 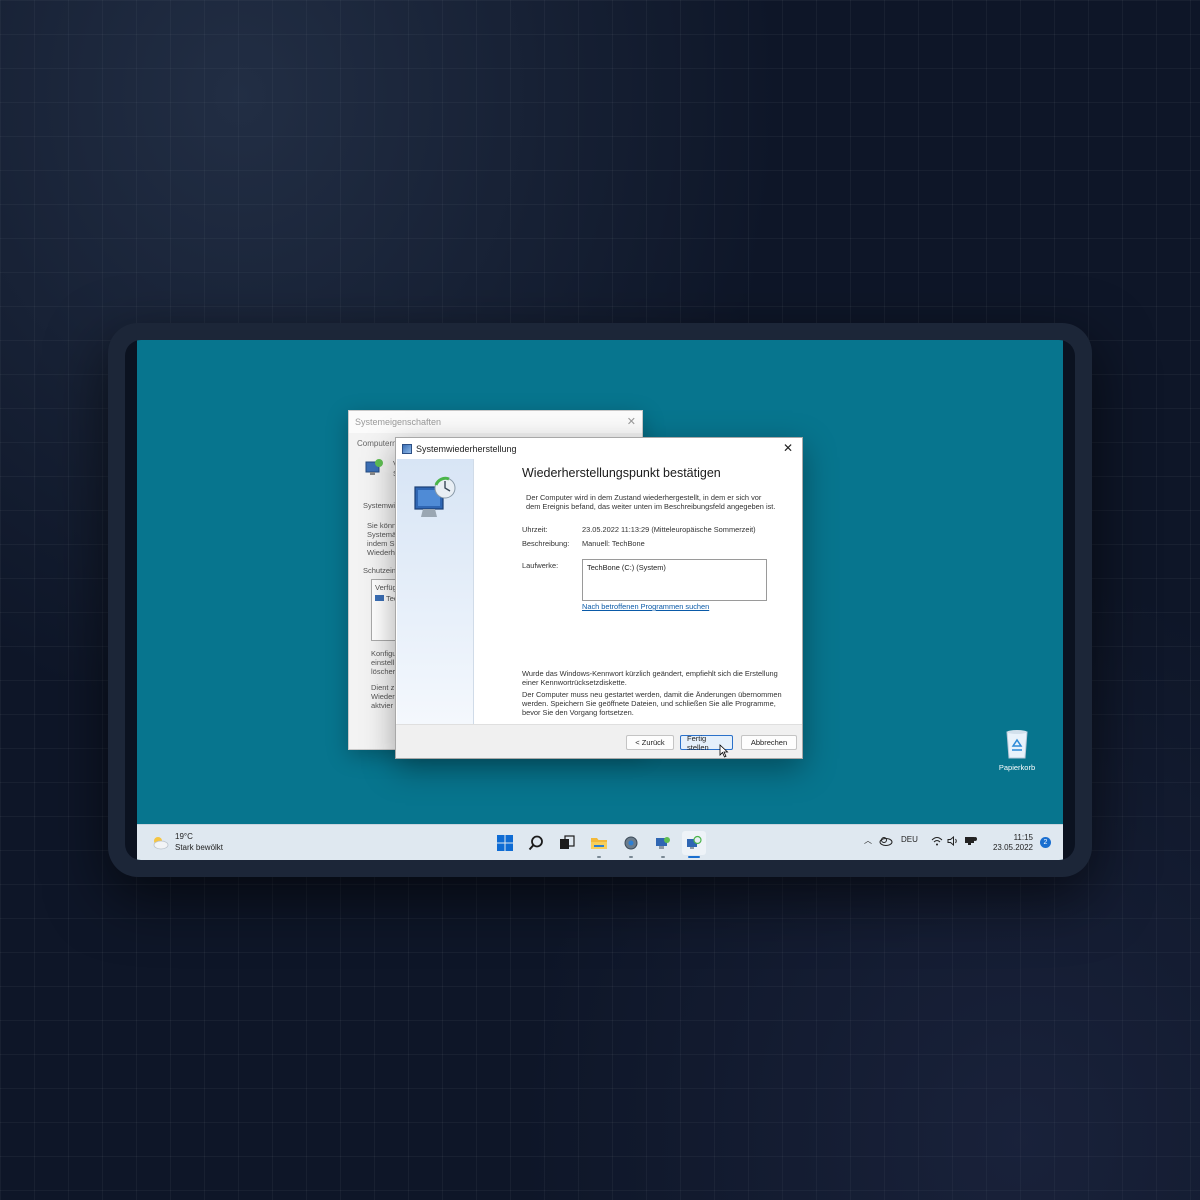 What do you see at coordinates (379, 570) in the screenshot?
I see `fragment-8: Schutzein` at bounding box center [379, 570].